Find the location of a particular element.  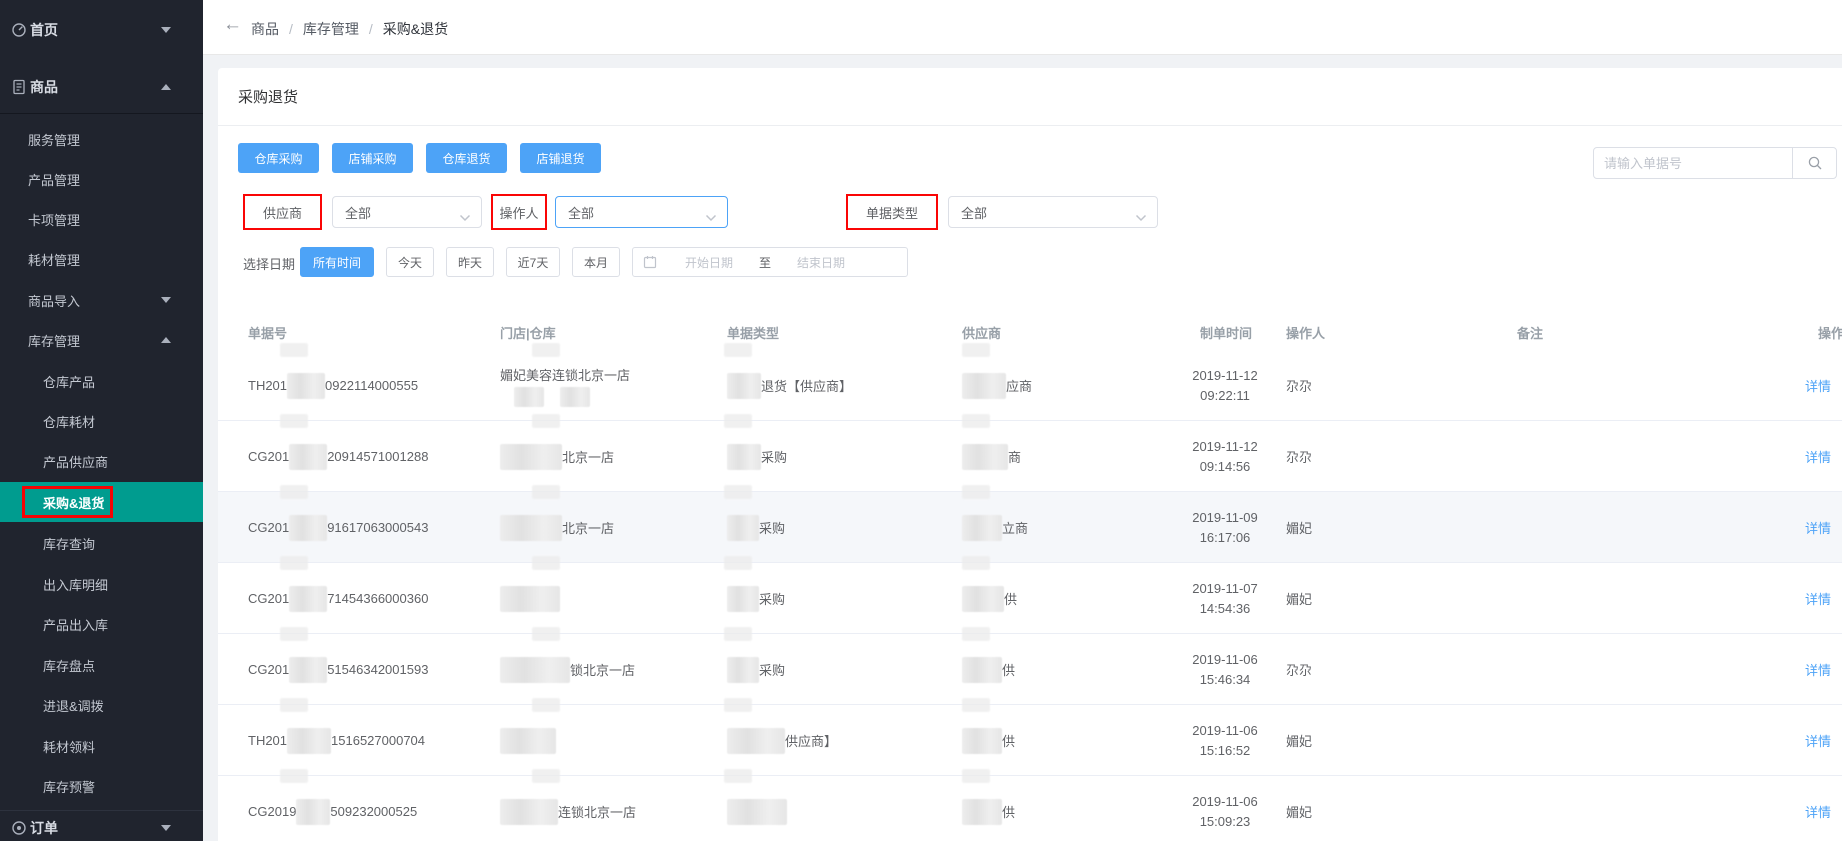

action-button-3: 店铺退货 is located at coordinates (560, 158).